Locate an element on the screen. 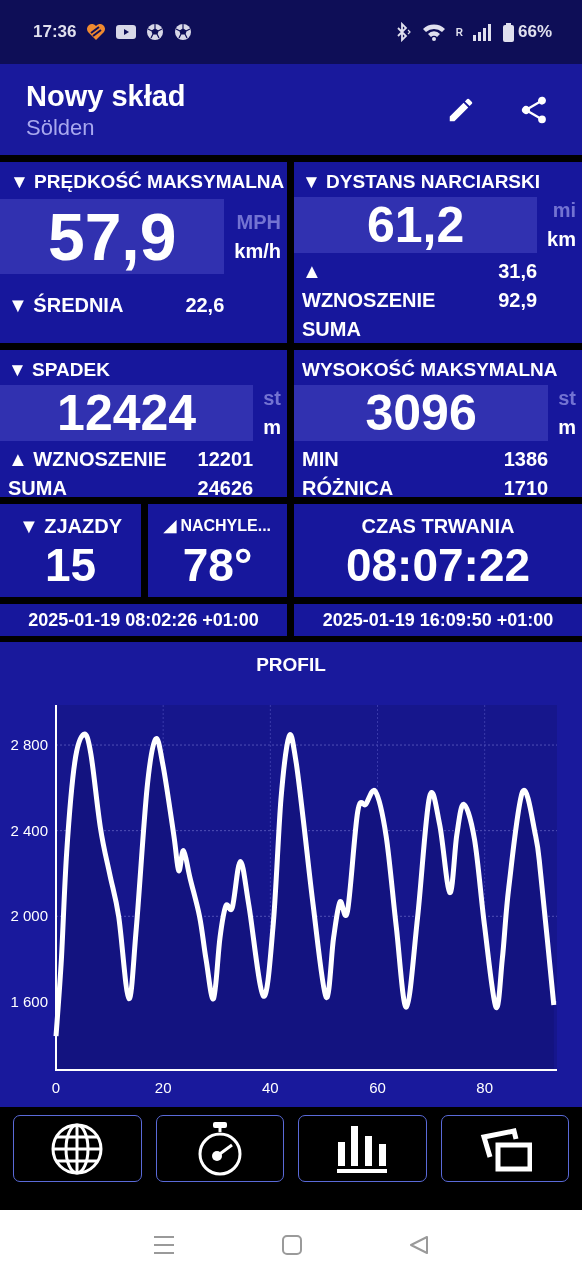 The image size is (582, 1280). stat-value: 78° is located at coordinates (217, 565).